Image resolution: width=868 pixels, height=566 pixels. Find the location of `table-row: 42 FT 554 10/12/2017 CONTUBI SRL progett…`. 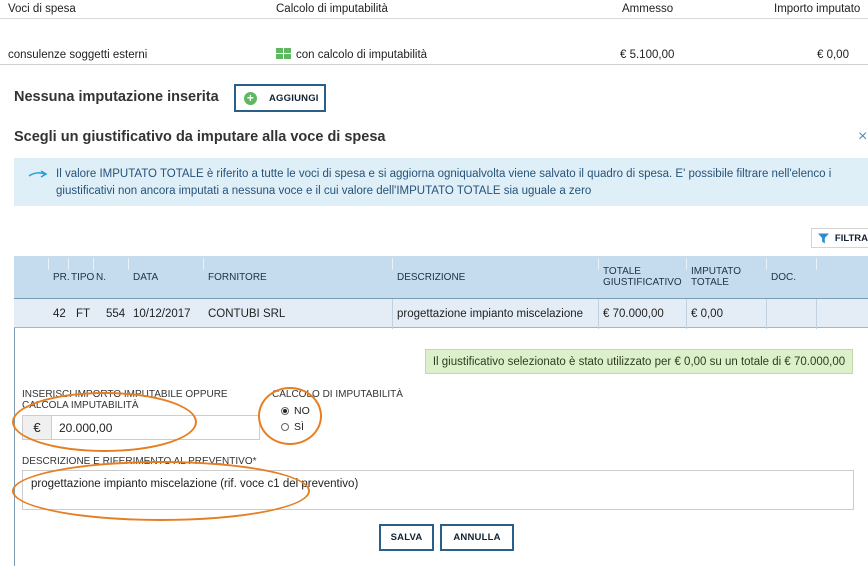

table-row: 42 FT 554 10/12/2017 CONTUBI SRL progett… is located at coordinates (441, 313).